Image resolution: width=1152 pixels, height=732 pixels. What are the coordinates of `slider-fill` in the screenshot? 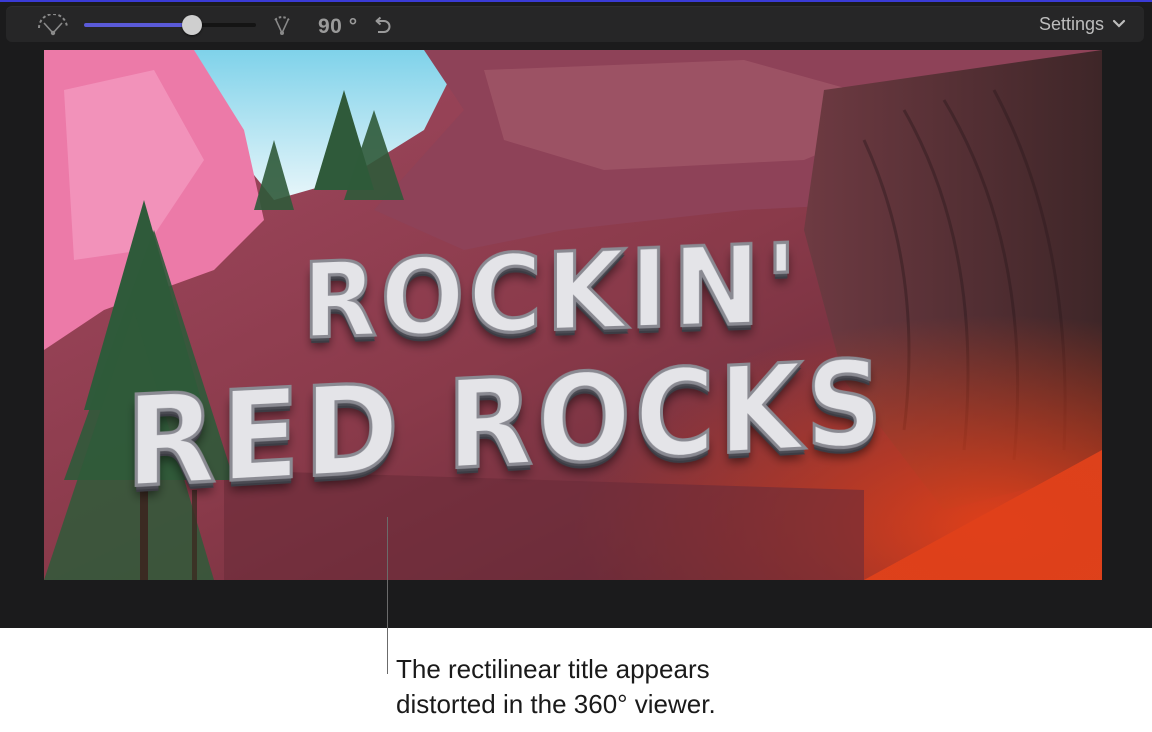 It's located at (138, 25).